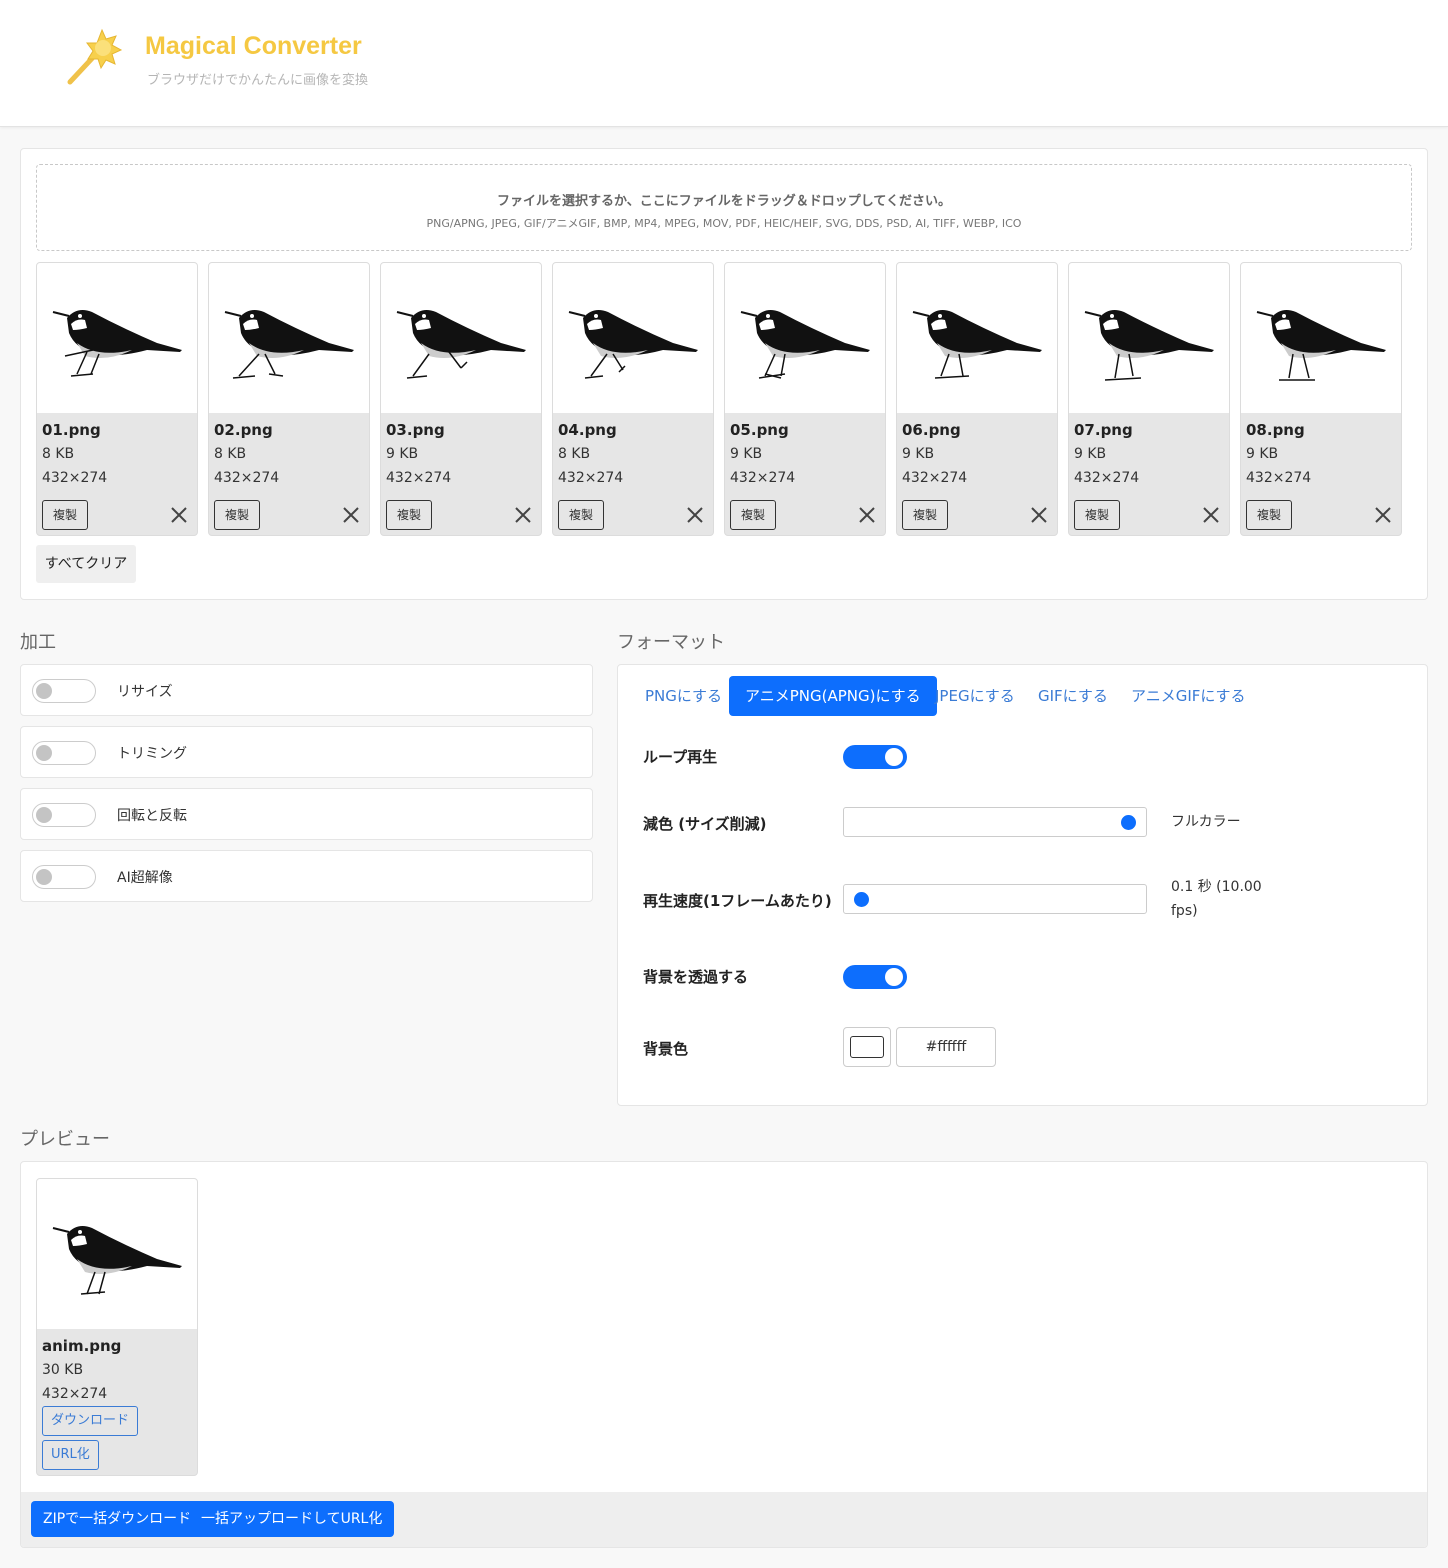 The height and width of the screenshot is (1568, 1448). Describe the element at coordinates (306, 690) in the screenshot. I see `option-resize: リサイズ` at that location.